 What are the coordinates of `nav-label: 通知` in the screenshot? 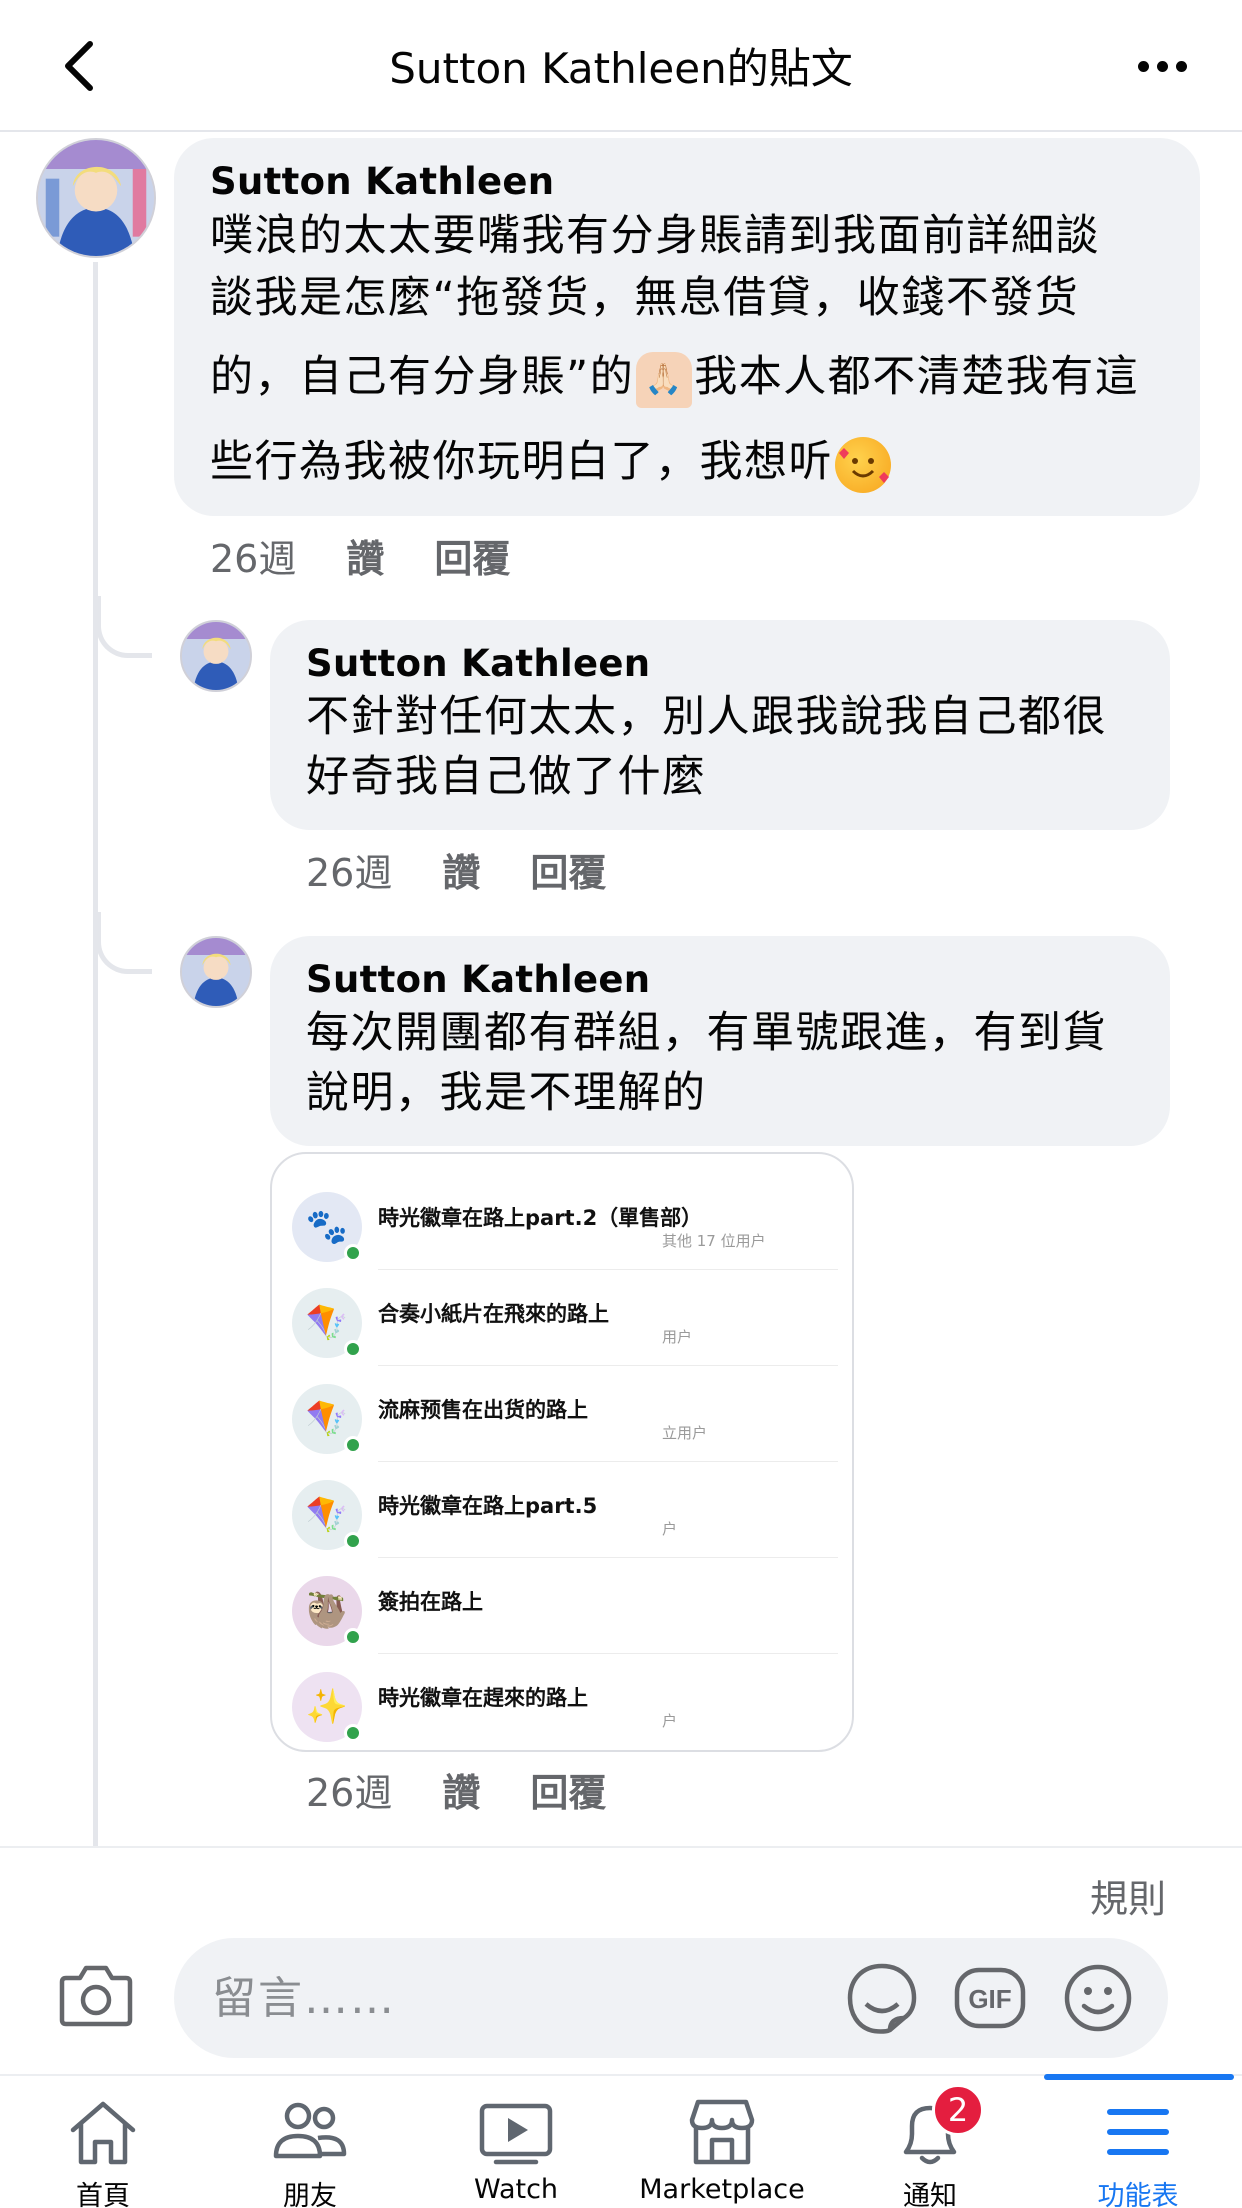 It's located at (930, 2194).